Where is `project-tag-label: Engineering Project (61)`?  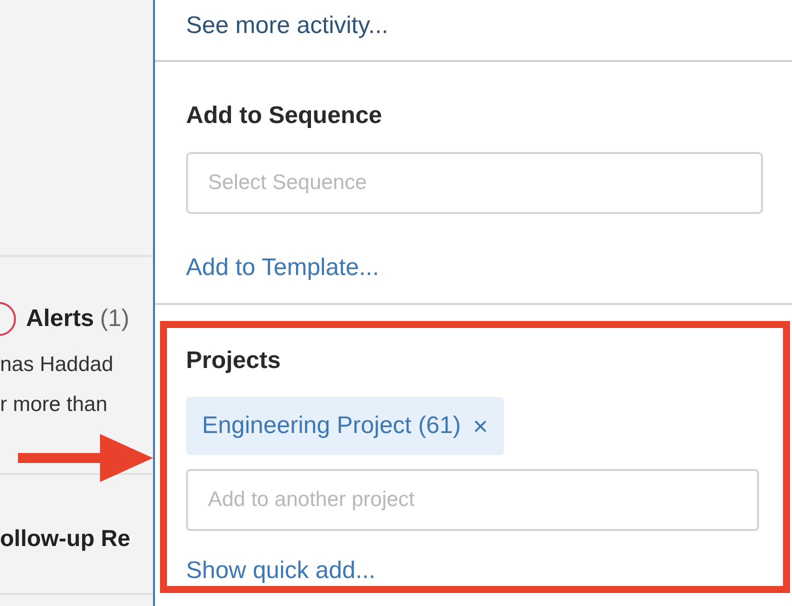 project-tag-label: Engineering Project (61) is located at coordinates (331, 426).